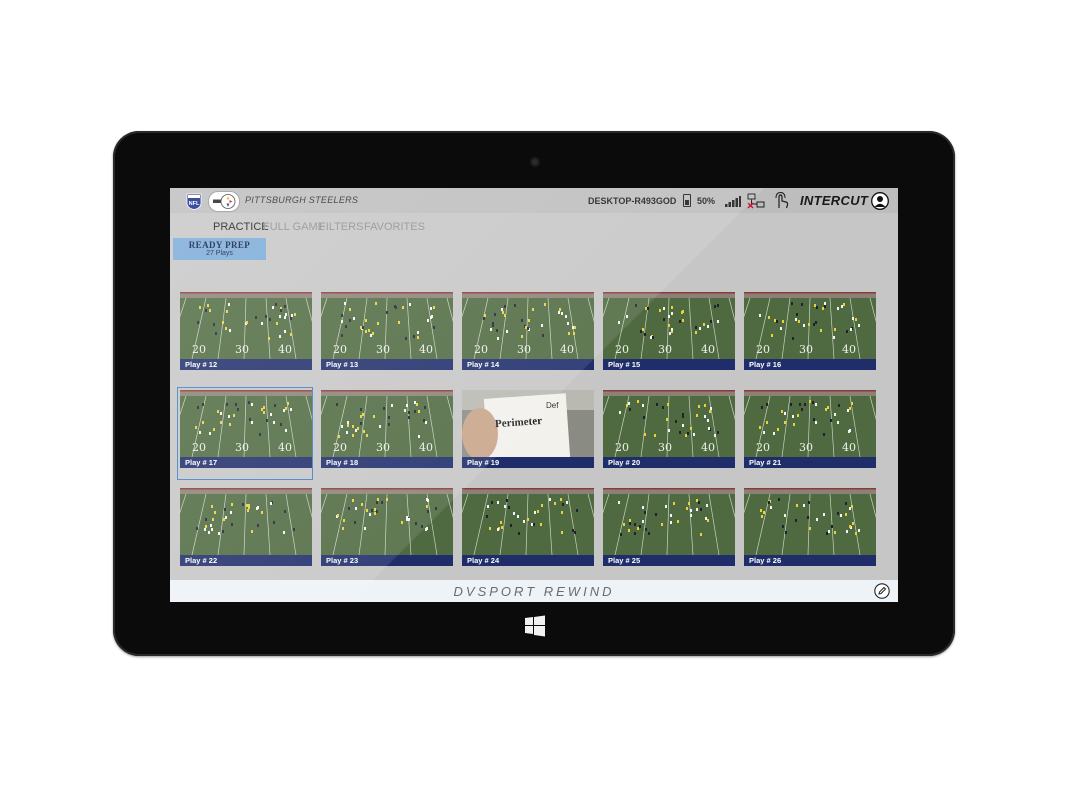 The height and width of the screenshot is (800, 1067). I want to click on team-name: PITTSBURGH STEELERS, so click(302, 200).